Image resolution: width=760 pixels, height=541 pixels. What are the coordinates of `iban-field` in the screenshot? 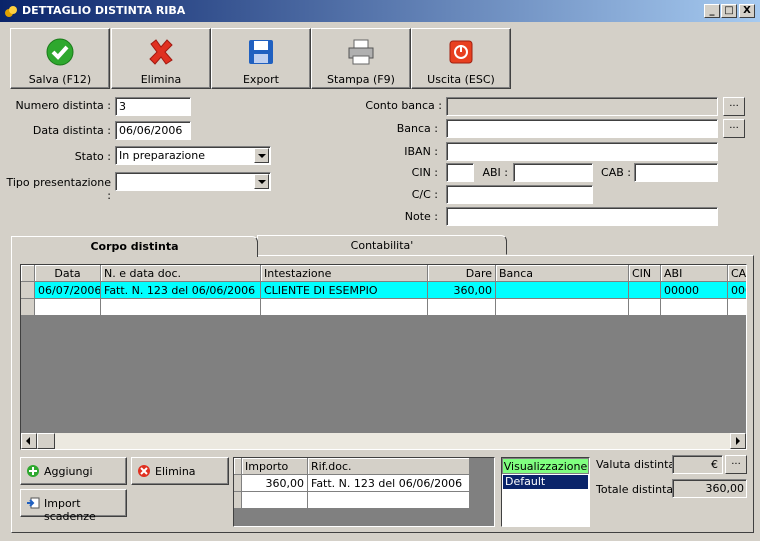 It's located at (582, 151).